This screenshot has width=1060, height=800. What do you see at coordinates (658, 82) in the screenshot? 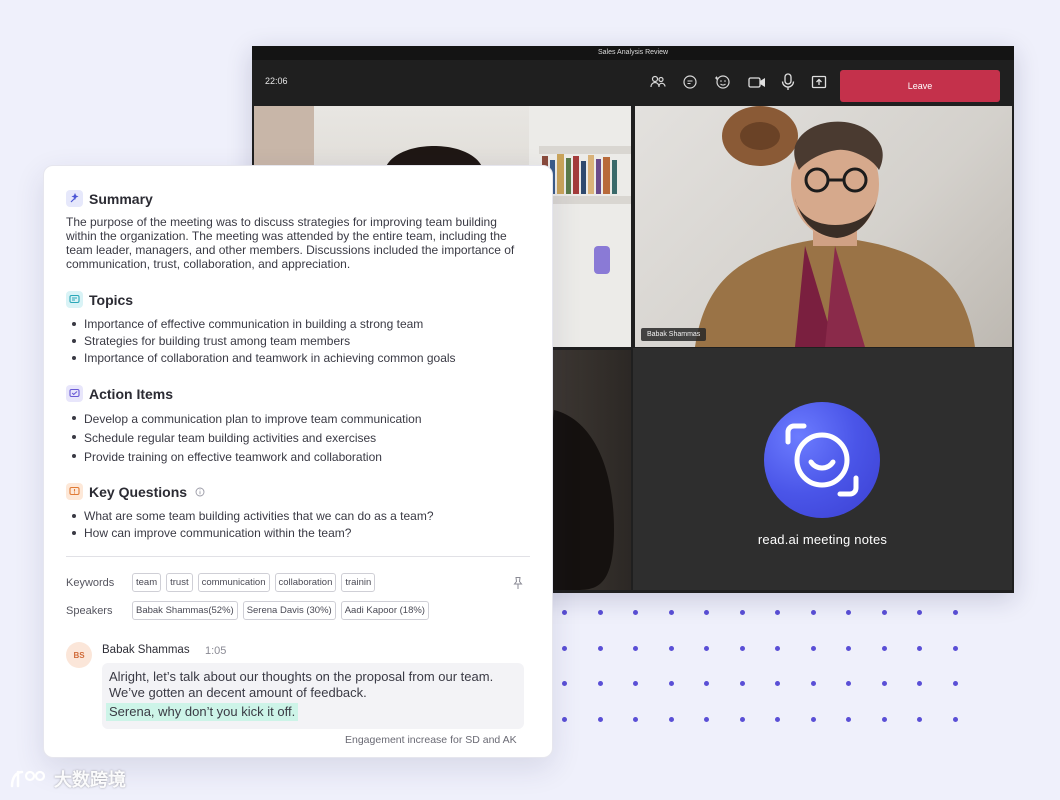
I see `people-icon` at bounding box center [658, 82].